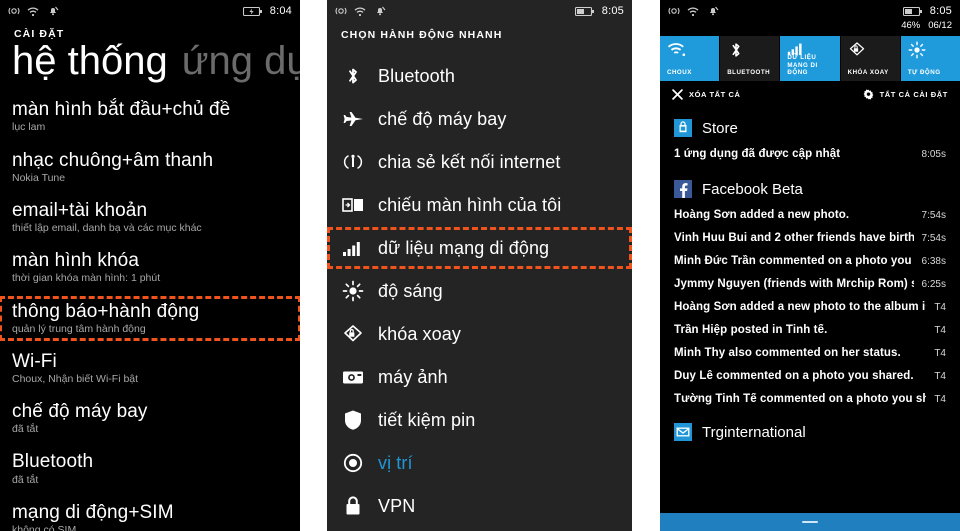 Image resolution: width=960 pixels, height=531 pixels. Describe the element at coordinates (442, 118) in the screenshot. I see `quick-action-label: chế độ máy bay` at that location.